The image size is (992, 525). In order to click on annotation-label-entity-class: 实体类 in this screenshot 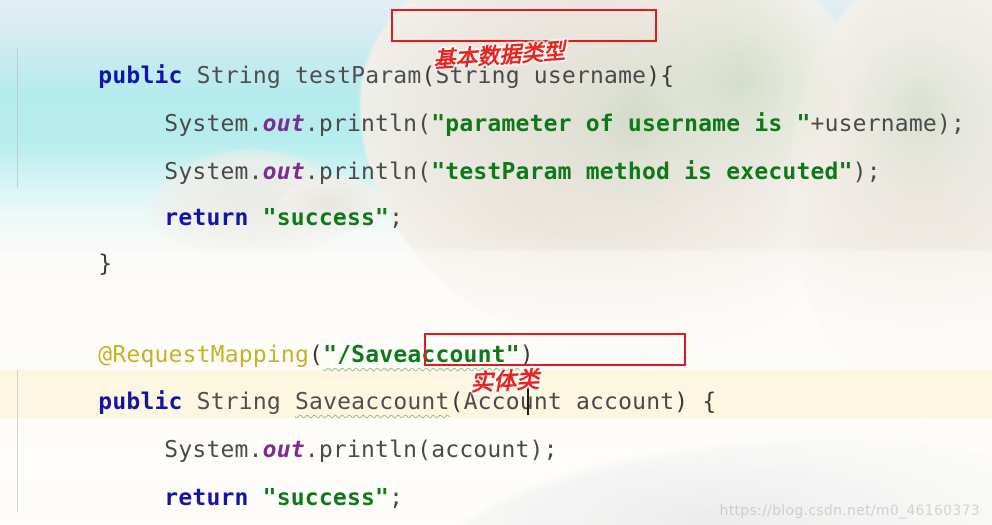, I will do `click(504, 382)`.